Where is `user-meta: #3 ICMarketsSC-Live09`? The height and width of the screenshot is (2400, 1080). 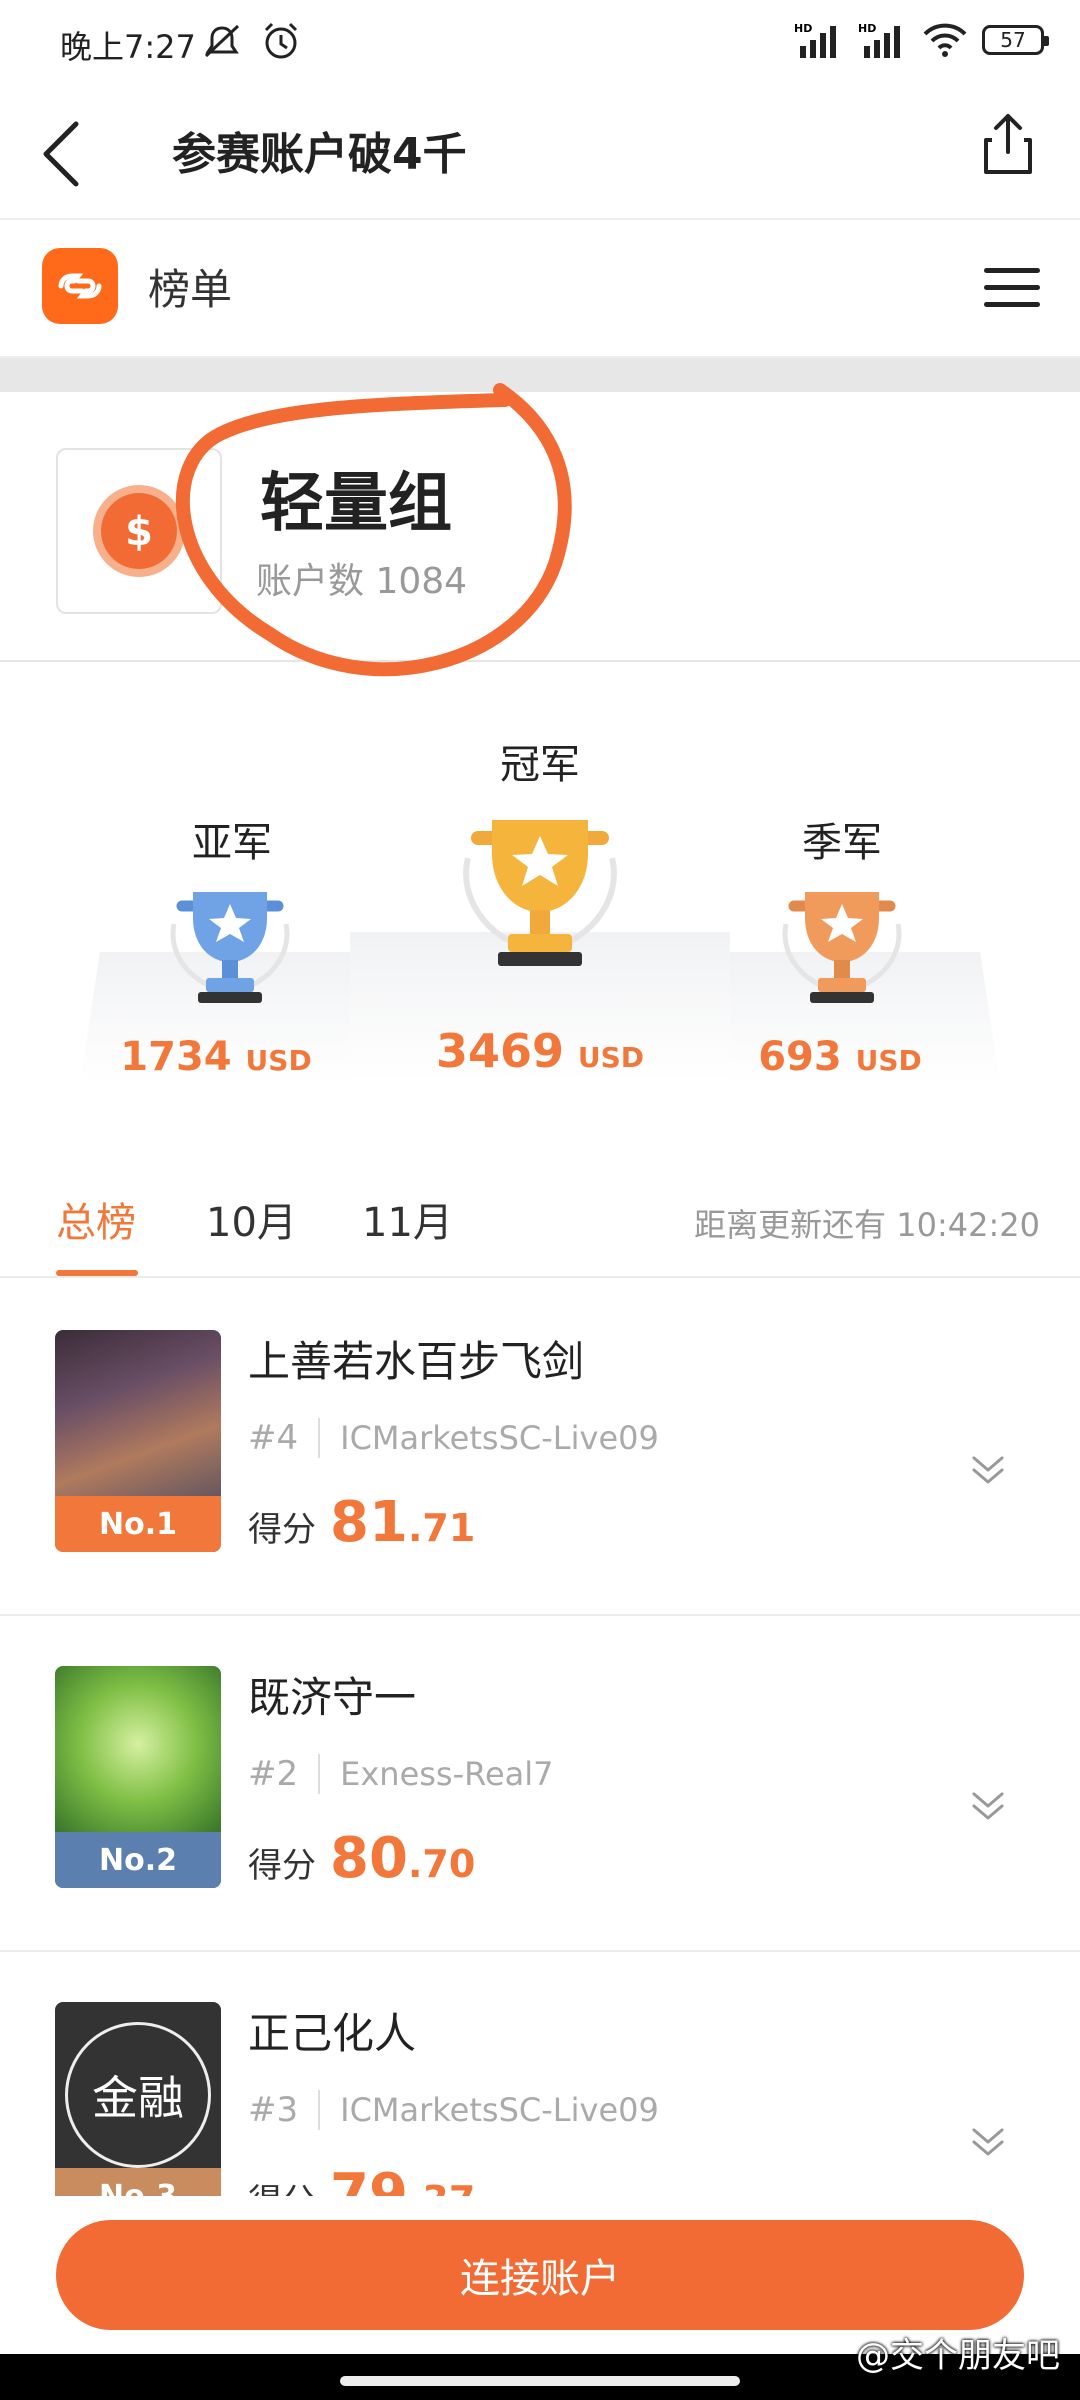
user-meta: #3 ICMarketsSC-Live09 is located at coordinates (453, 2110).